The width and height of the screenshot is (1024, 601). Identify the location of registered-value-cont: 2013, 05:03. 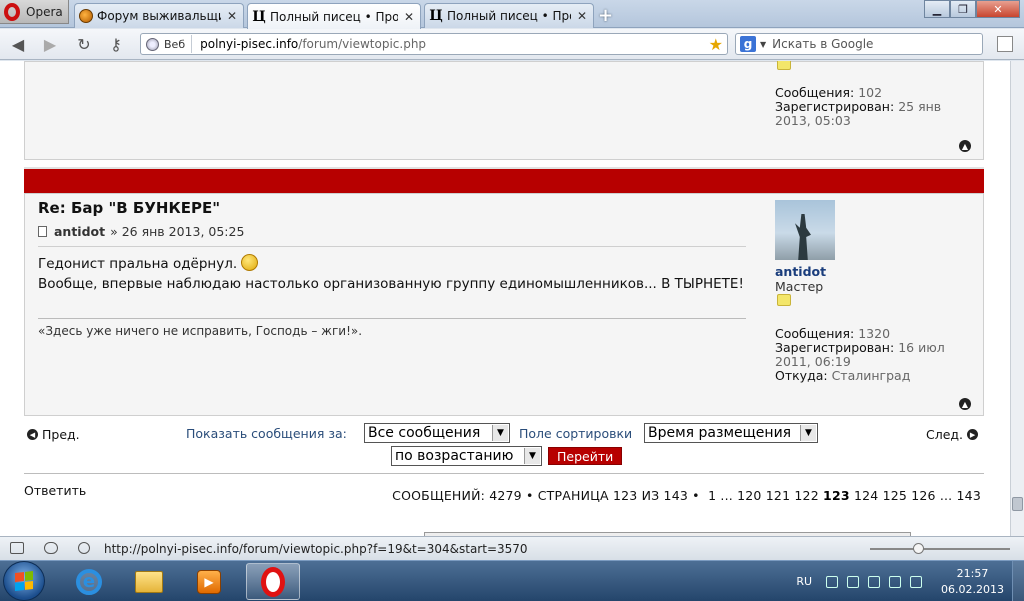
(813, 120).